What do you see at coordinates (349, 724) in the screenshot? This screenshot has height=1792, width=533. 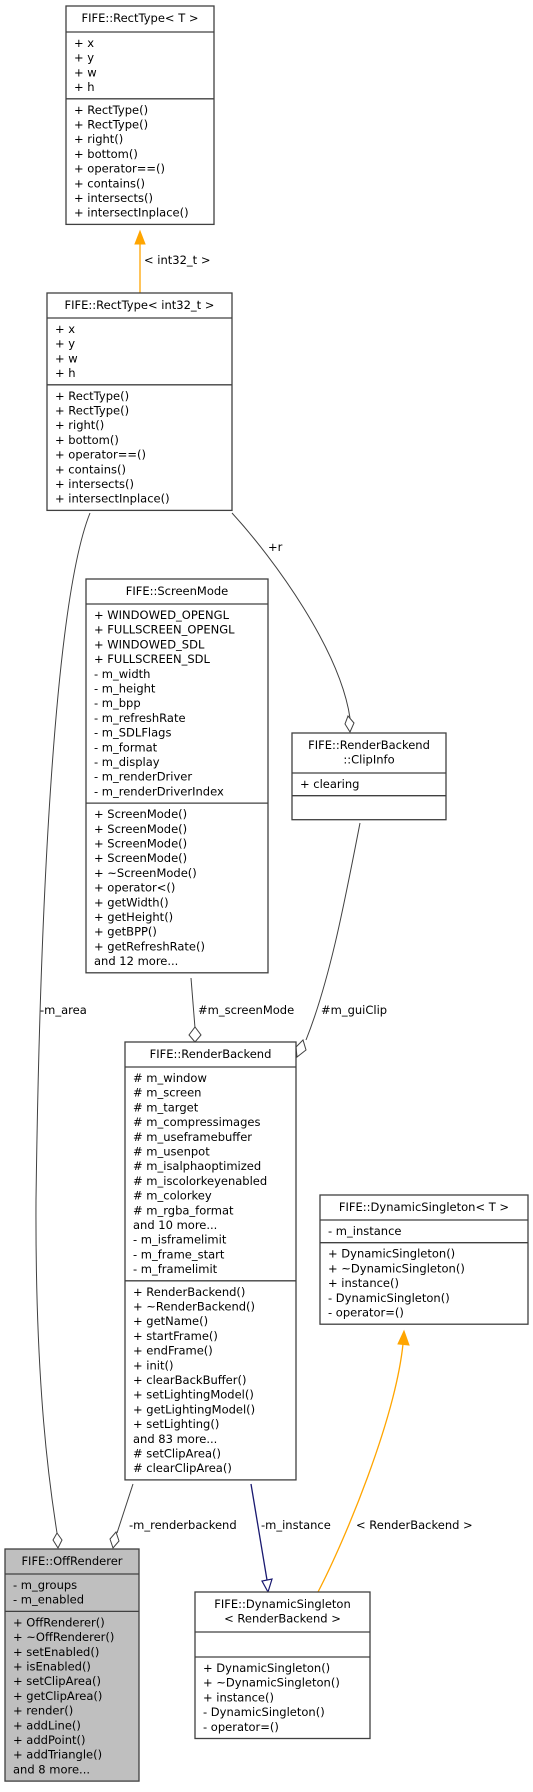 I see `edge-r-diamond` at bounding box center [349, 724].